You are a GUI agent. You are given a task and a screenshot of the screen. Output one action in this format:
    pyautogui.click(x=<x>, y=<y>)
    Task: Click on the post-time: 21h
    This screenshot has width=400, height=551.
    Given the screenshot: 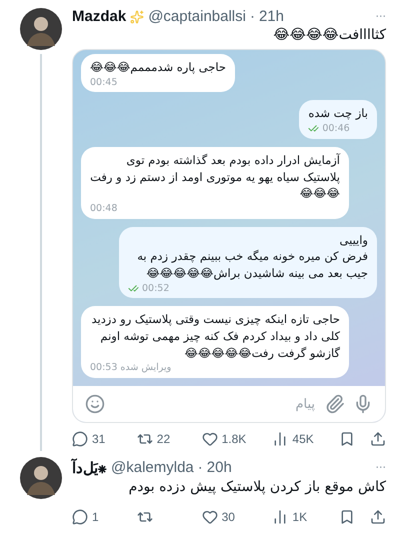 What is the action you would take?
    pyautogui.click(x=271, y=16)
    